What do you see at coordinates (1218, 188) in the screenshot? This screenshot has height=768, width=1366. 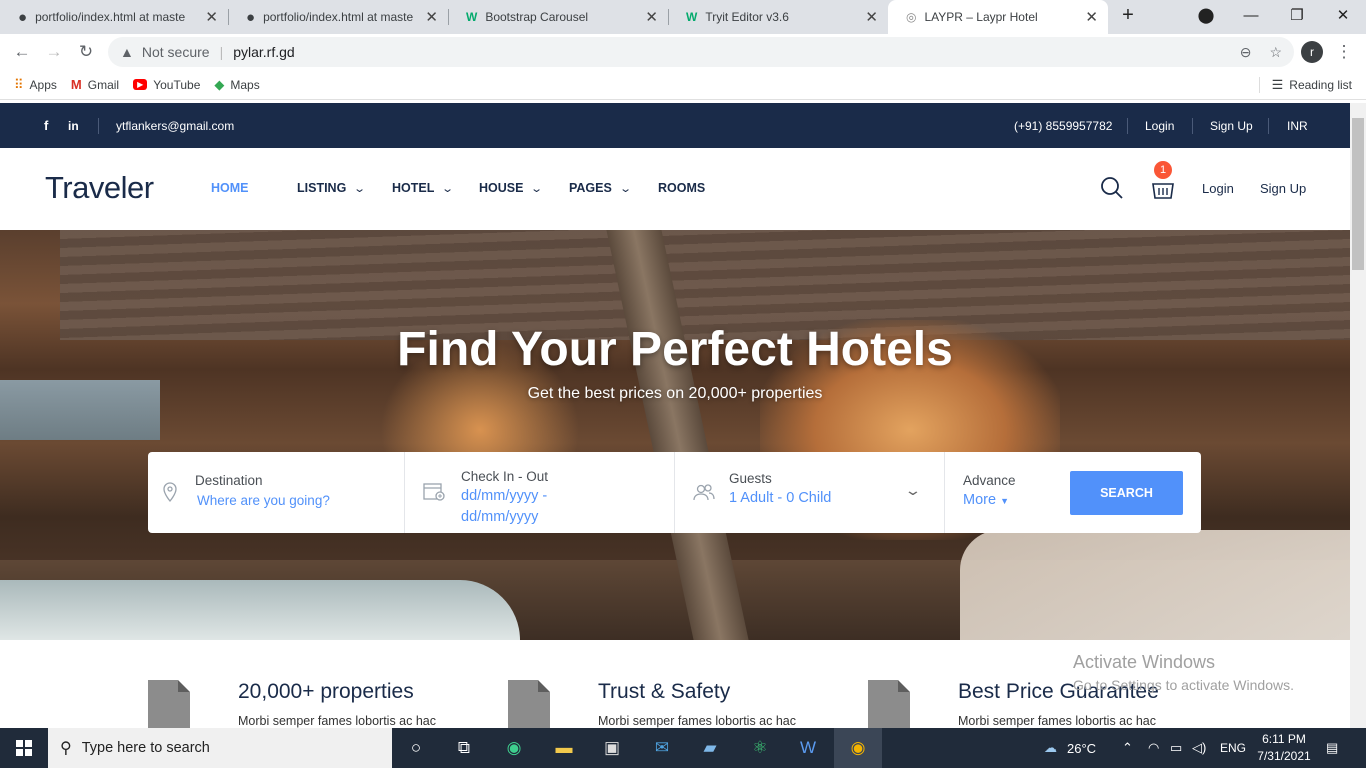 I see `header-login-link: Login` at bounding box center [1218, 188].